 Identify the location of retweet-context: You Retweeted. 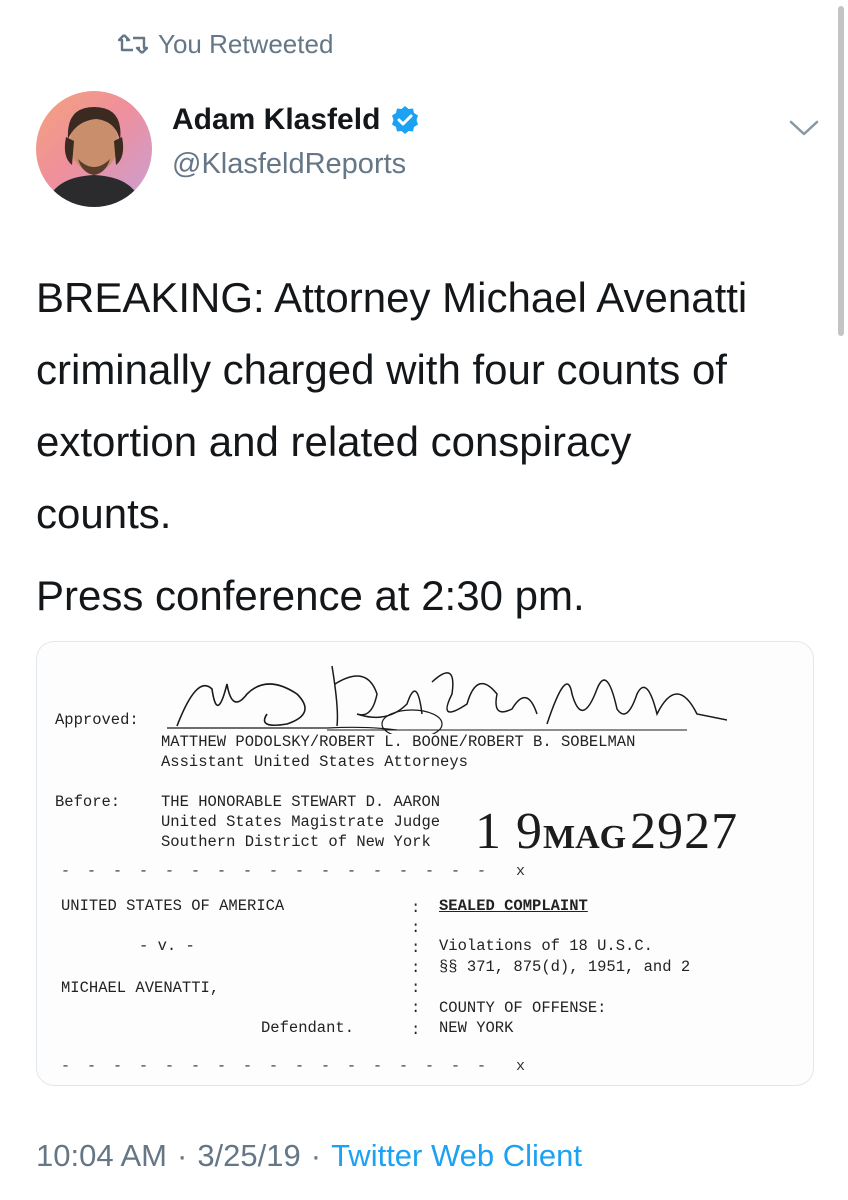
(225, 44).